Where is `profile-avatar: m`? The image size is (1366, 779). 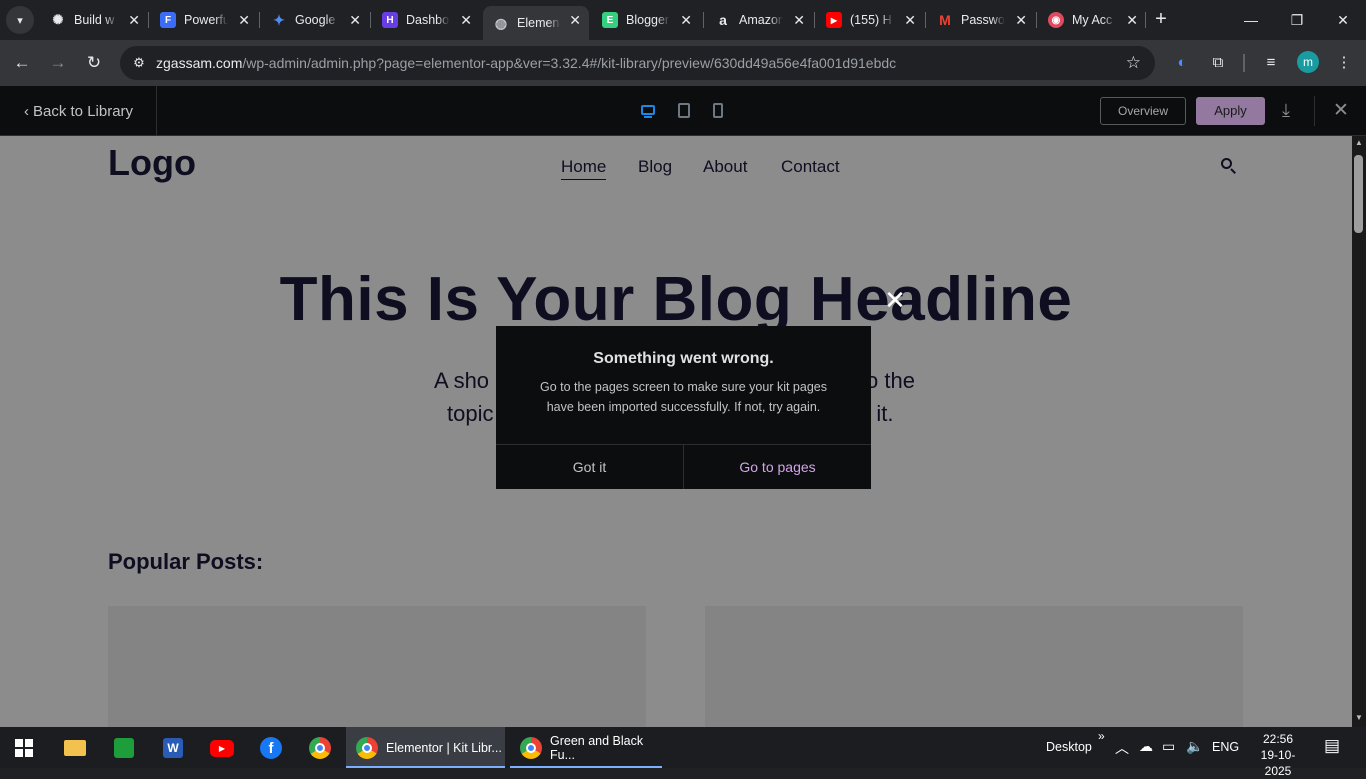 profile-avatar: m is located at coordinates (1308, 62).